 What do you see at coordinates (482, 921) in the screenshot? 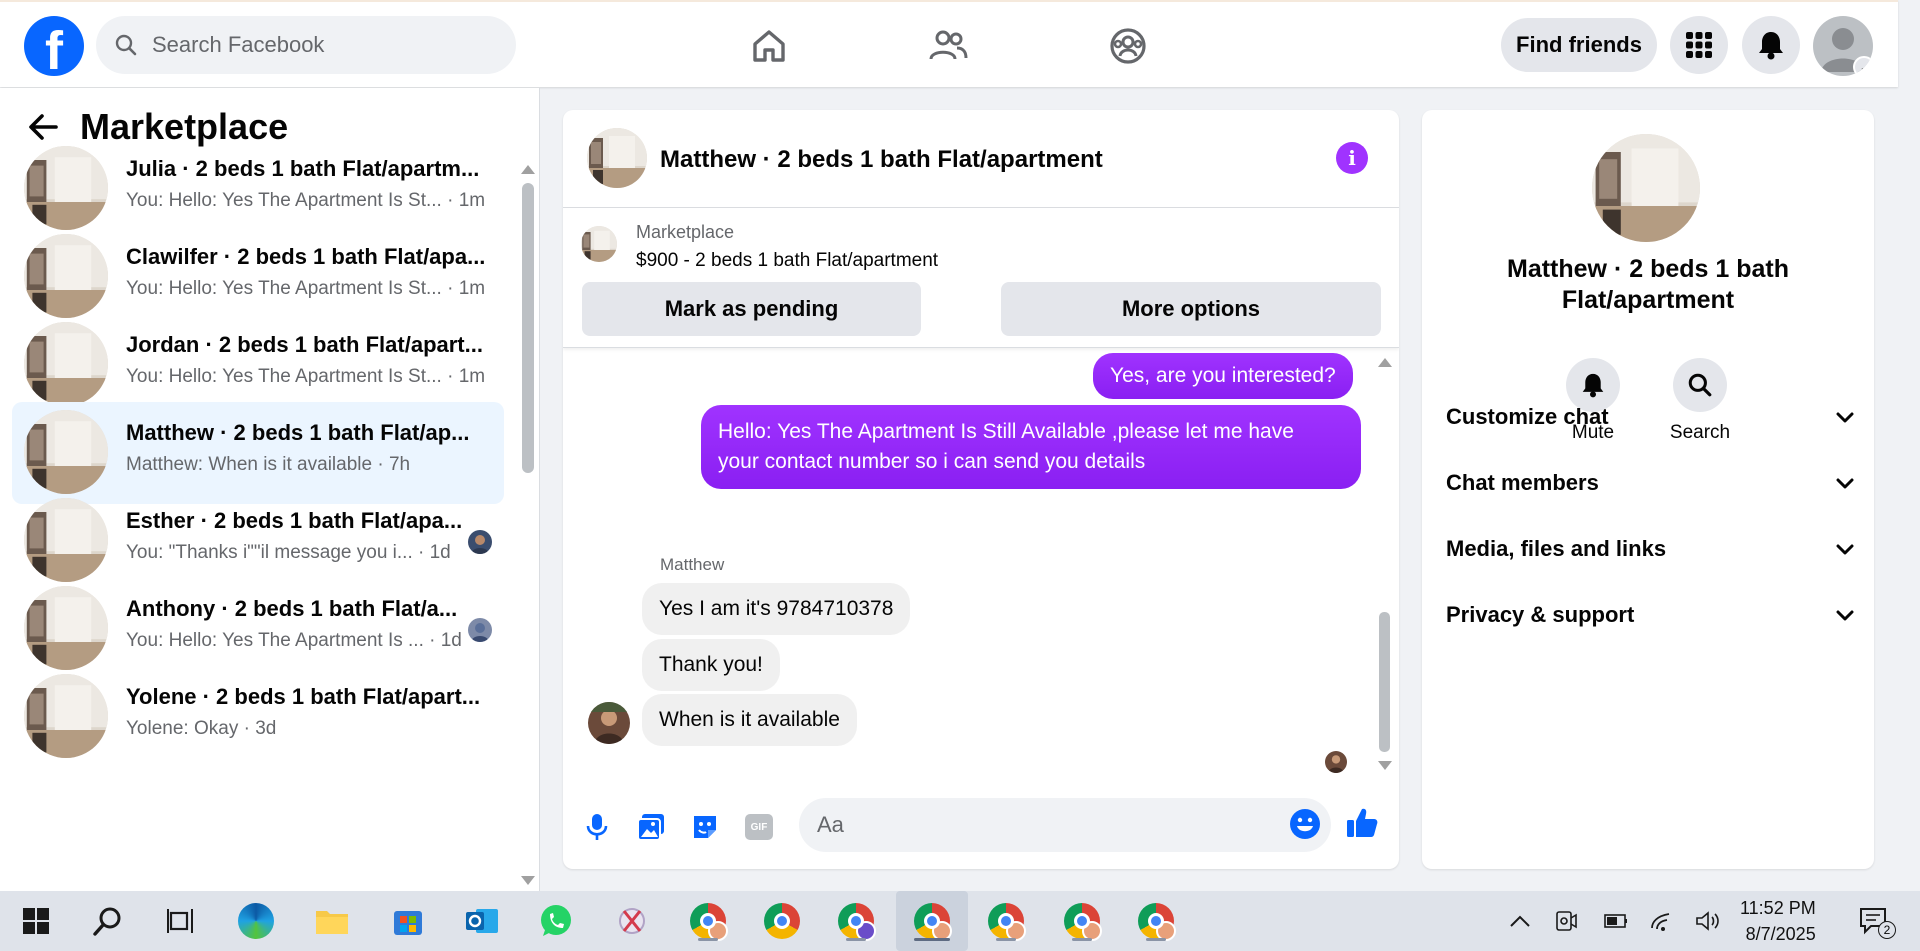
I see `outlook-icon` at bounding box center [482, 921].